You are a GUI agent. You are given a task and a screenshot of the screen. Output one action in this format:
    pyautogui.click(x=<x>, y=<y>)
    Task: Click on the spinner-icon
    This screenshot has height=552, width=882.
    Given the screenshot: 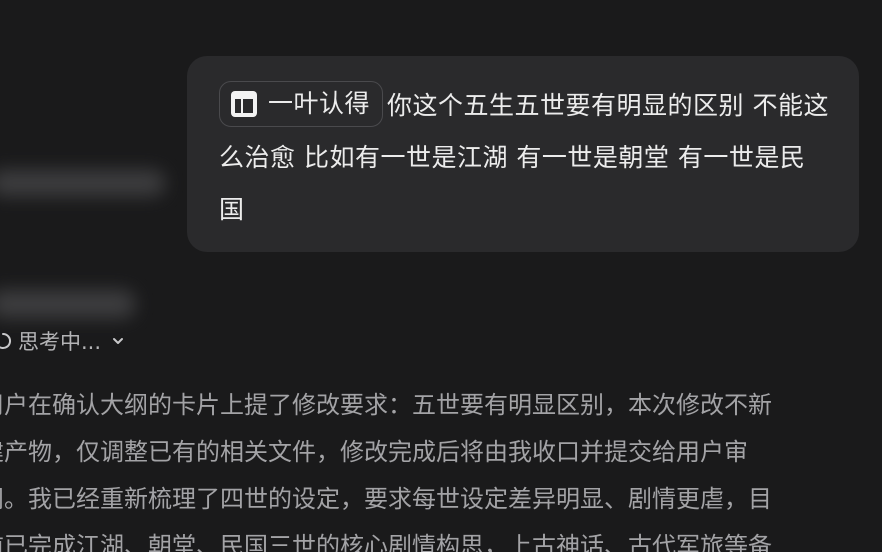 What is the action you would take?
    pyautogui.click(x=6, y=340)
    